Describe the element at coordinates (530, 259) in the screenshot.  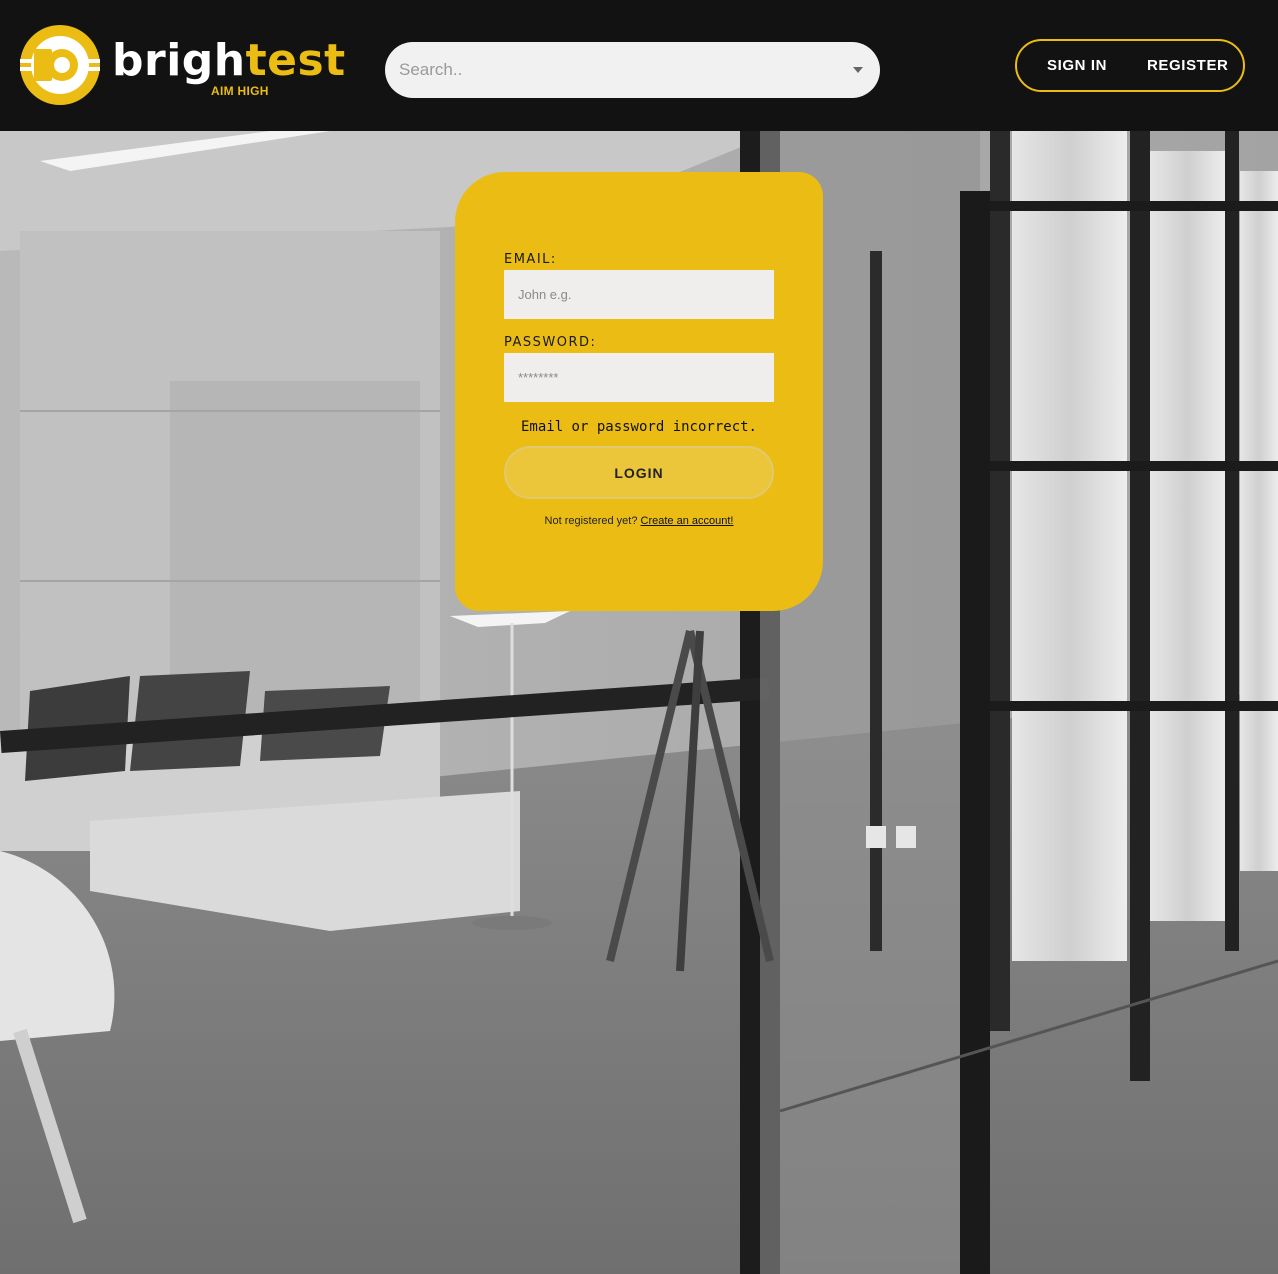
I see `email-label: EMAIL:` at that location.